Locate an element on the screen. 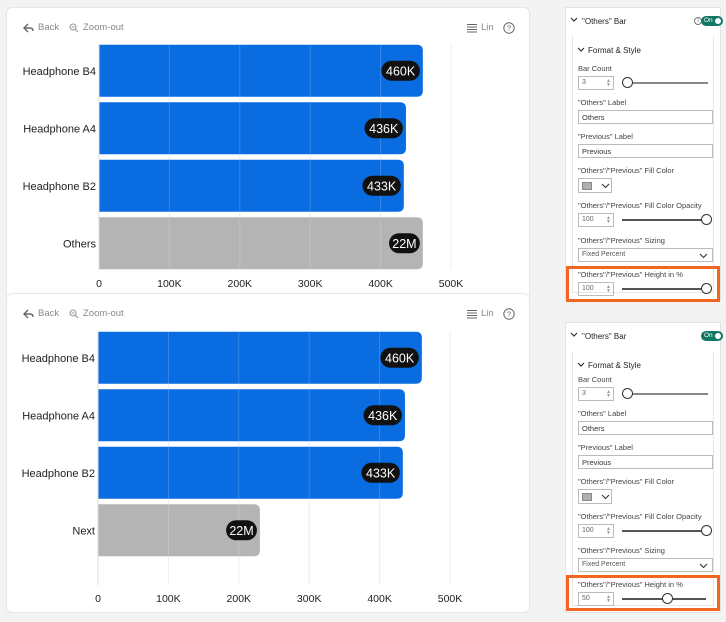 This screenshot has height=622, width=726. others-bar-header: "Others" Bar i On is located at coordinates (646, 23).